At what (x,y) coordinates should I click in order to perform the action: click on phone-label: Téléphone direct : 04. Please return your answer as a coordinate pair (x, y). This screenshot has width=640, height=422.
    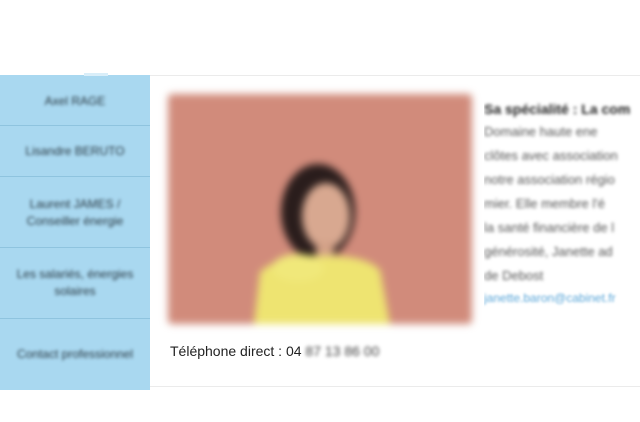
    Looking at the image, I should click on (236, 351).